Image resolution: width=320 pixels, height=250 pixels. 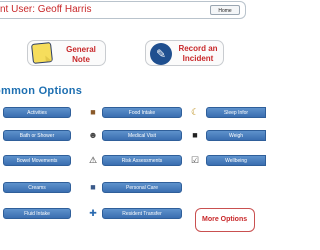 I want to click on option-fluid-intake: Fluid Intake, so click(x=37, y=213).